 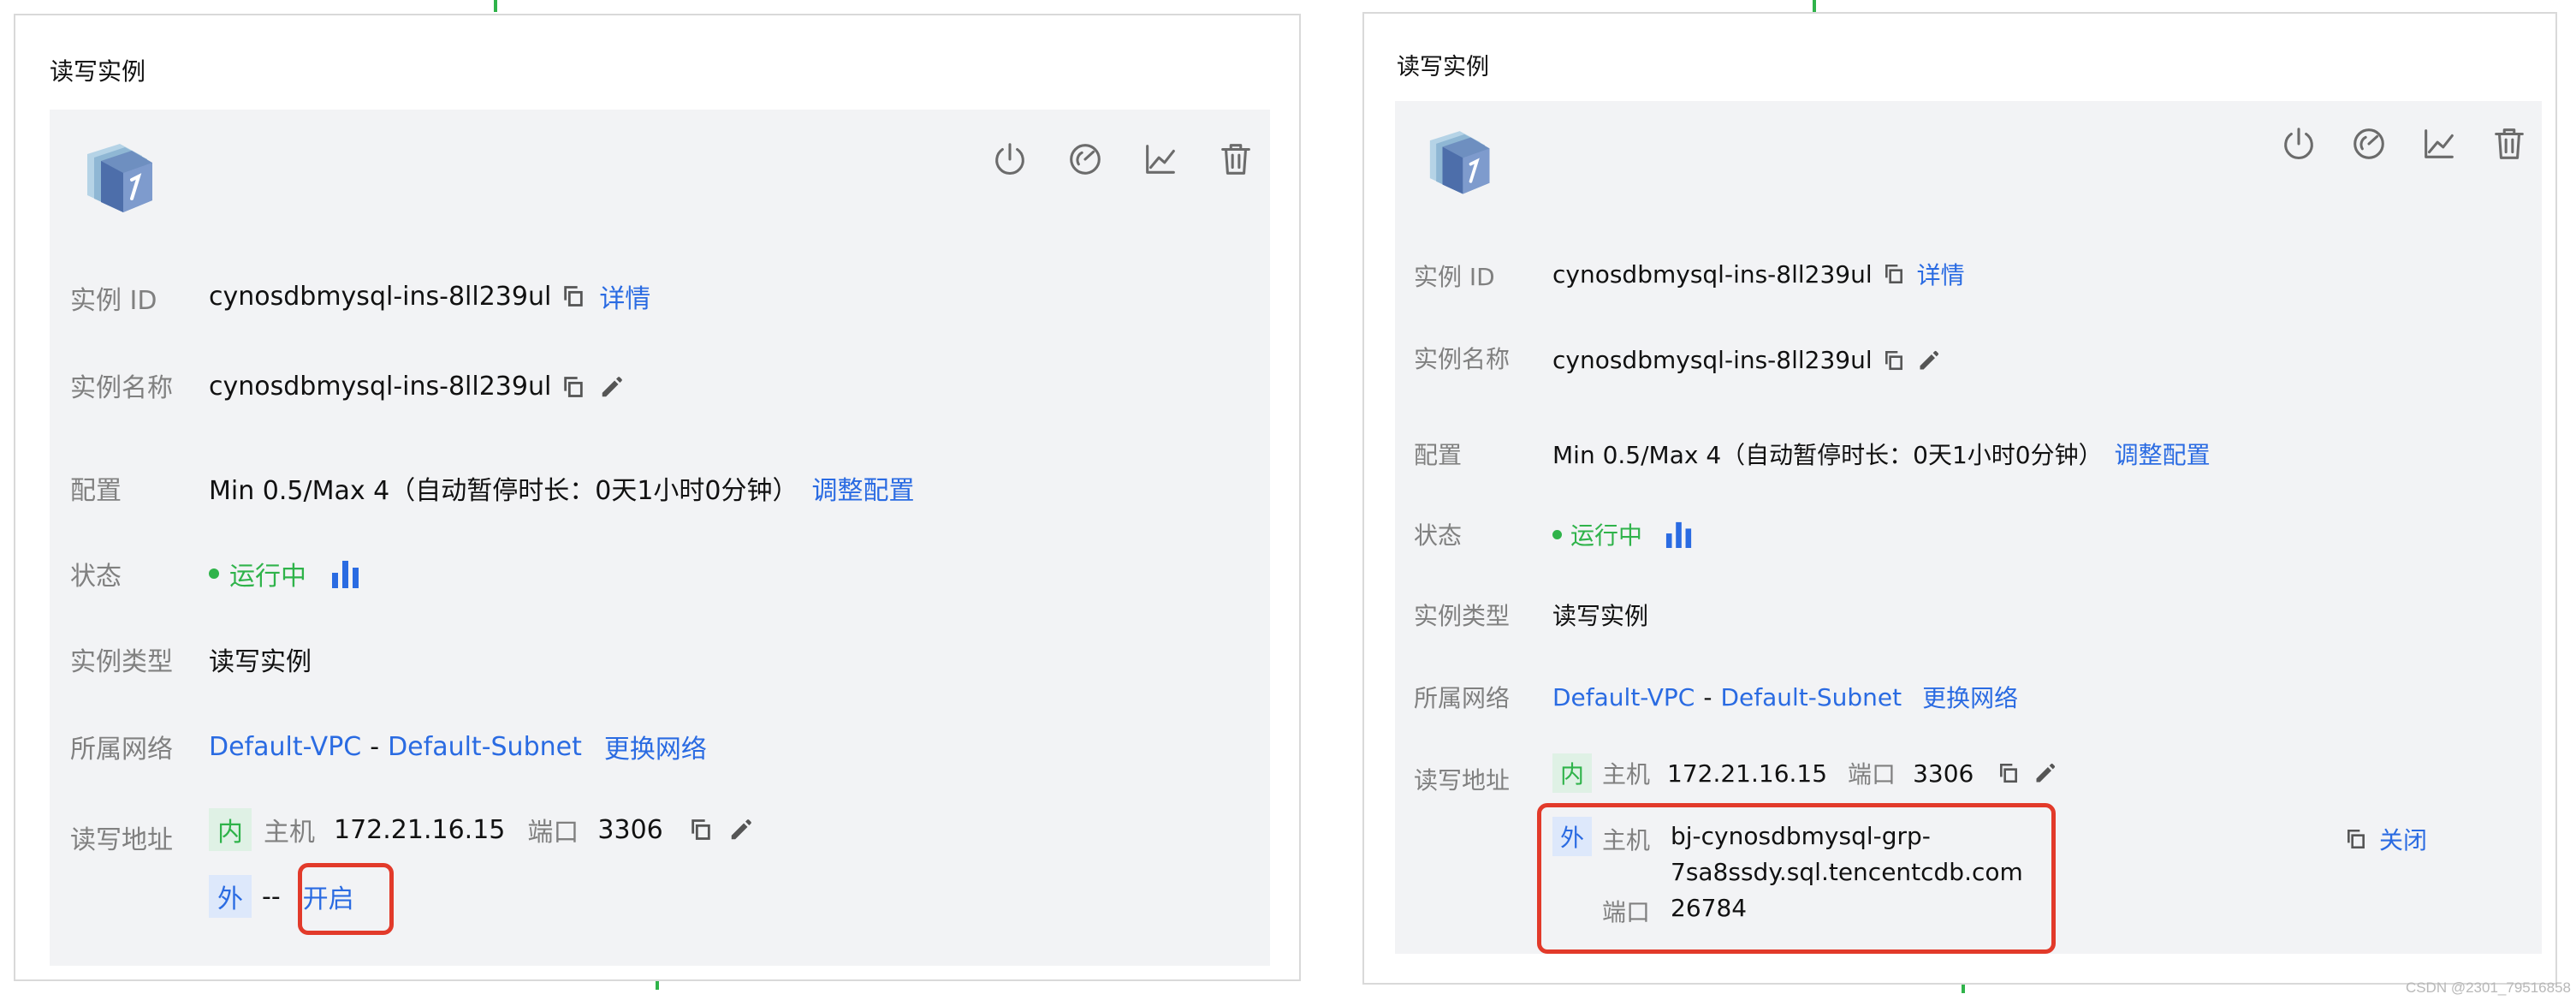 I want to click on top-right-tick, so click(x=1814, y=6).